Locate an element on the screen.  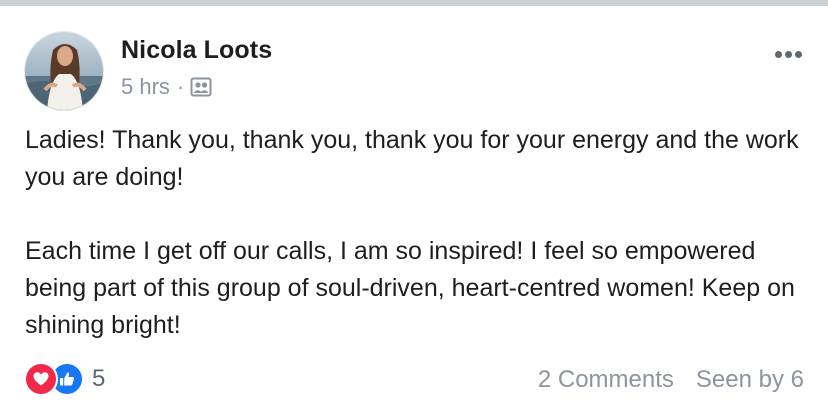
post-timestamp: 5 hrs is located at coordinates (145, 87).